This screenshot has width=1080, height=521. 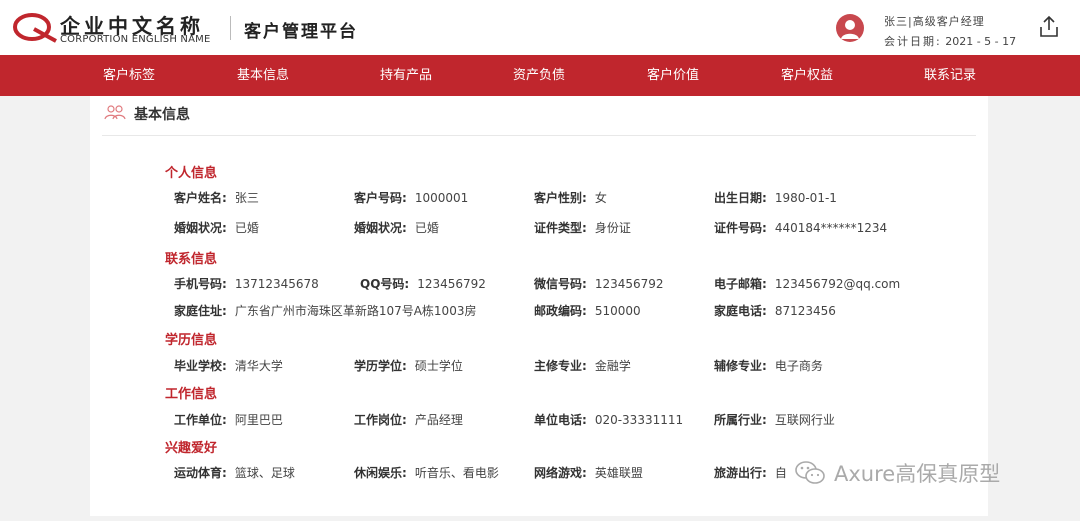 What do you see at coordinates (426, 473) in the screenshot?
I see `field-leisure: 休闲娱乐: 听音乐、看电影` at bounding box center [426, 473].